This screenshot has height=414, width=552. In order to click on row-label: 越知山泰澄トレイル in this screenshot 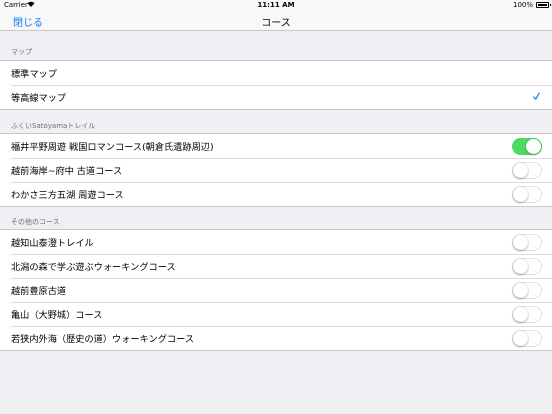, I will do `click(52, 243)`.